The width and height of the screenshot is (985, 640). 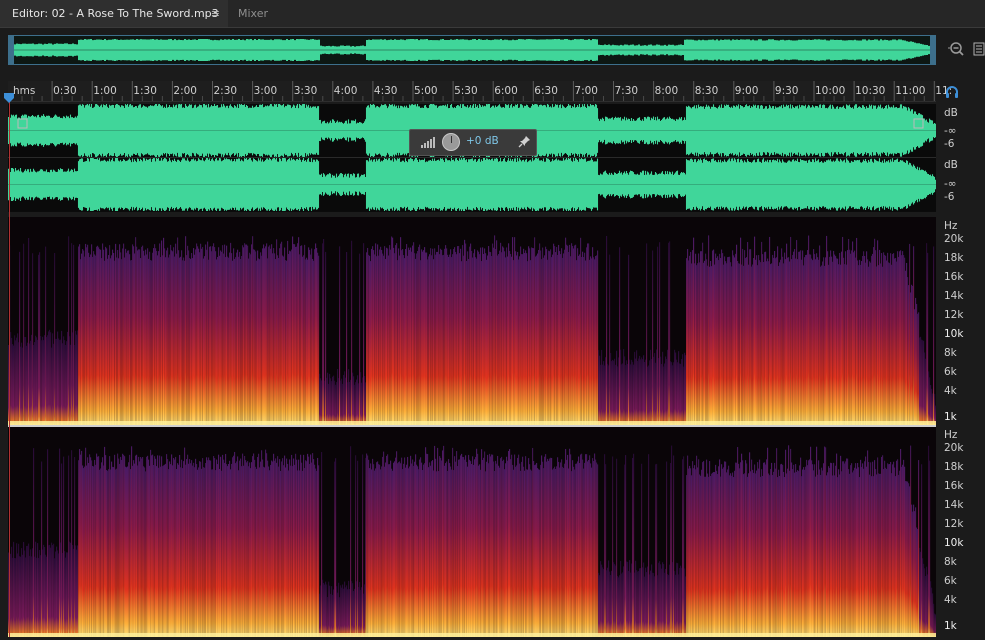 What do you see at coordinates (305, 91) in the screenshot?
I see `ruler-tick-label: 3:30` at bounding box center [305, 91].